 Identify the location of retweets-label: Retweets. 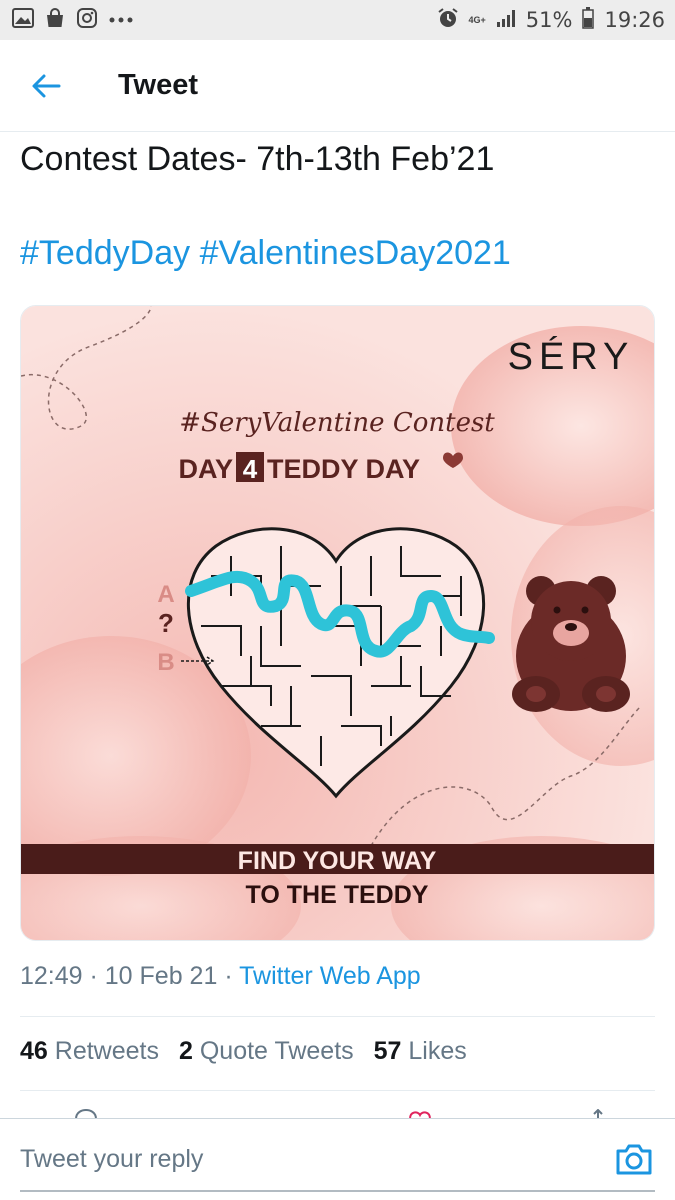
(106, 1051).